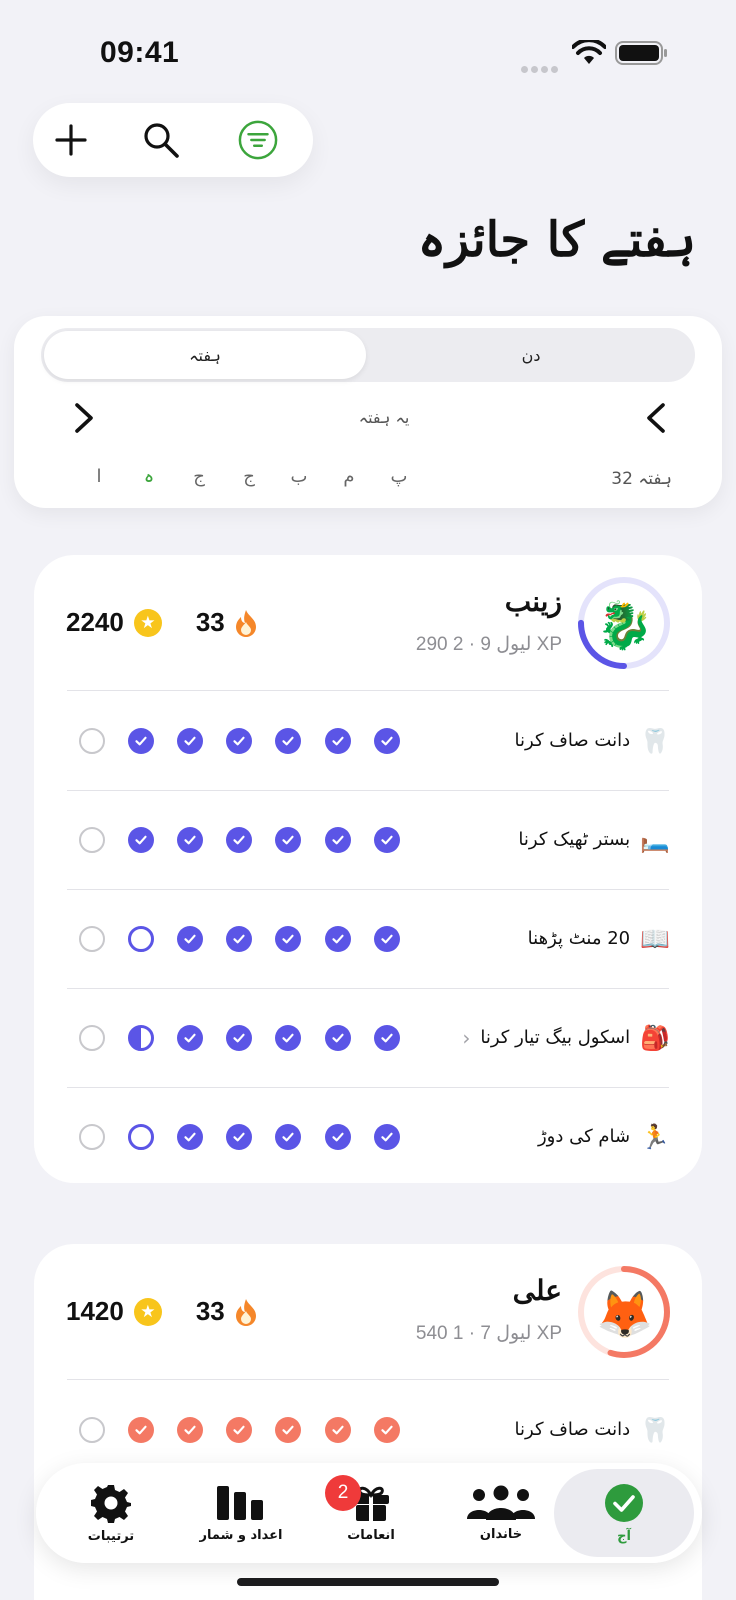 The height and width of the screenshot is (1600, 736). I want to click on chevron-left-icon, so click(656, 418).